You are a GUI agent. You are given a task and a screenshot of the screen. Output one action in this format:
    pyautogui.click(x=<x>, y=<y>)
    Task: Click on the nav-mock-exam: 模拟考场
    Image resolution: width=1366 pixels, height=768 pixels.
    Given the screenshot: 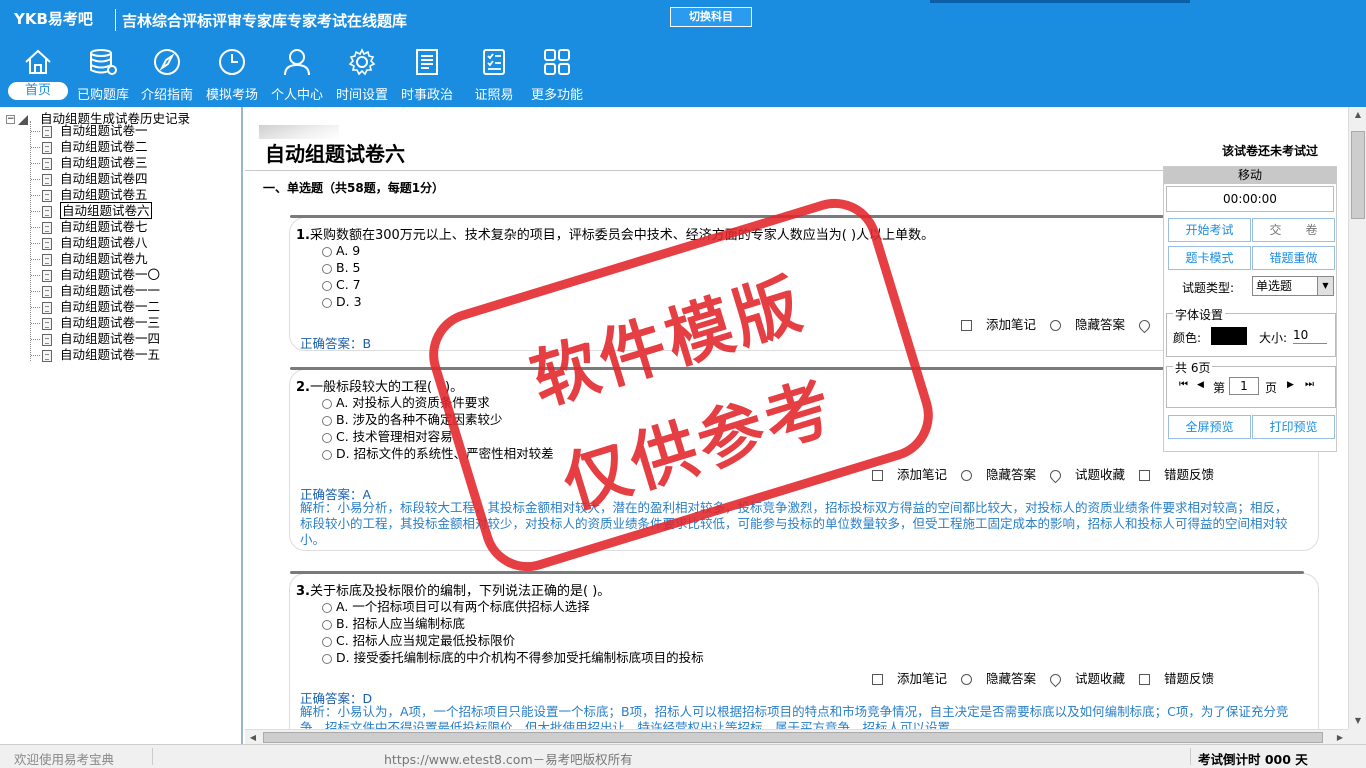 What is the action you would take?
    pyautogui.click(x=232, y=76)
    